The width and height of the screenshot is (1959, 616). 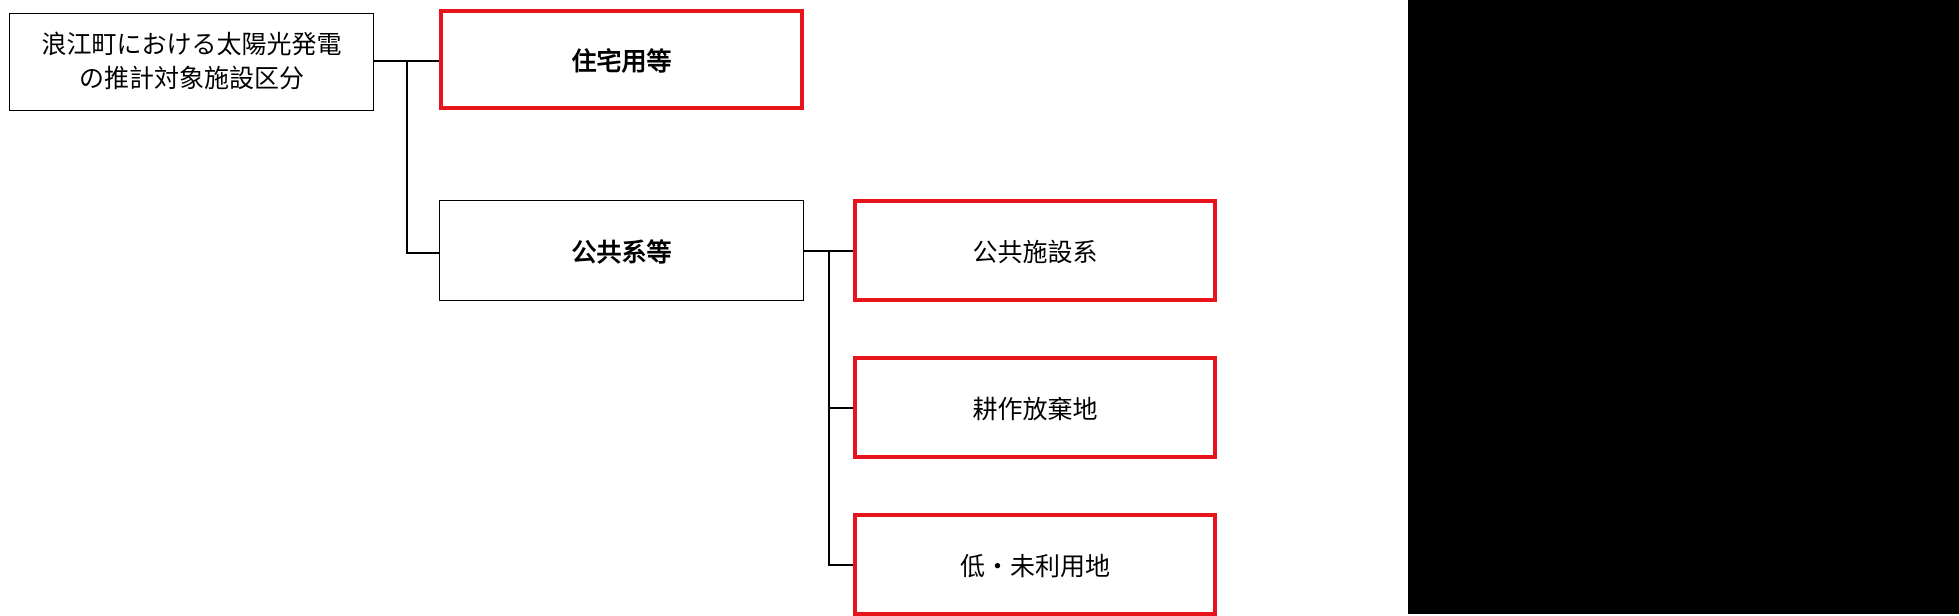 What do you see at coordinates (840, 408) in the screenshot?
I see `connector-to-abandoned-farmland` at bounding box center [840, 408].